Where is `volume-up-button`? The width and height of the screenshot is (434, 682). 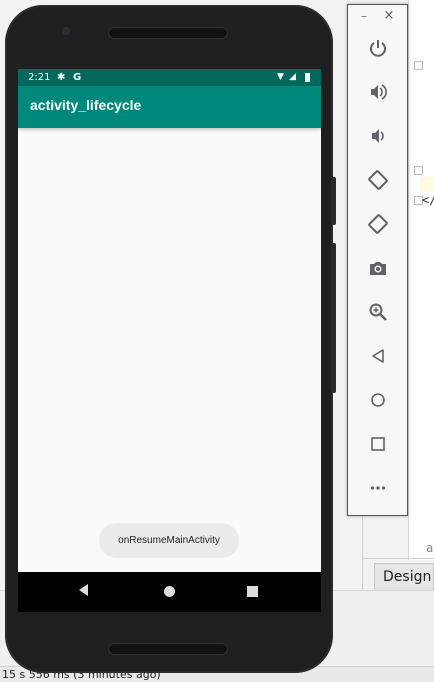 volume-up-button is located at coordinates (378, 92).